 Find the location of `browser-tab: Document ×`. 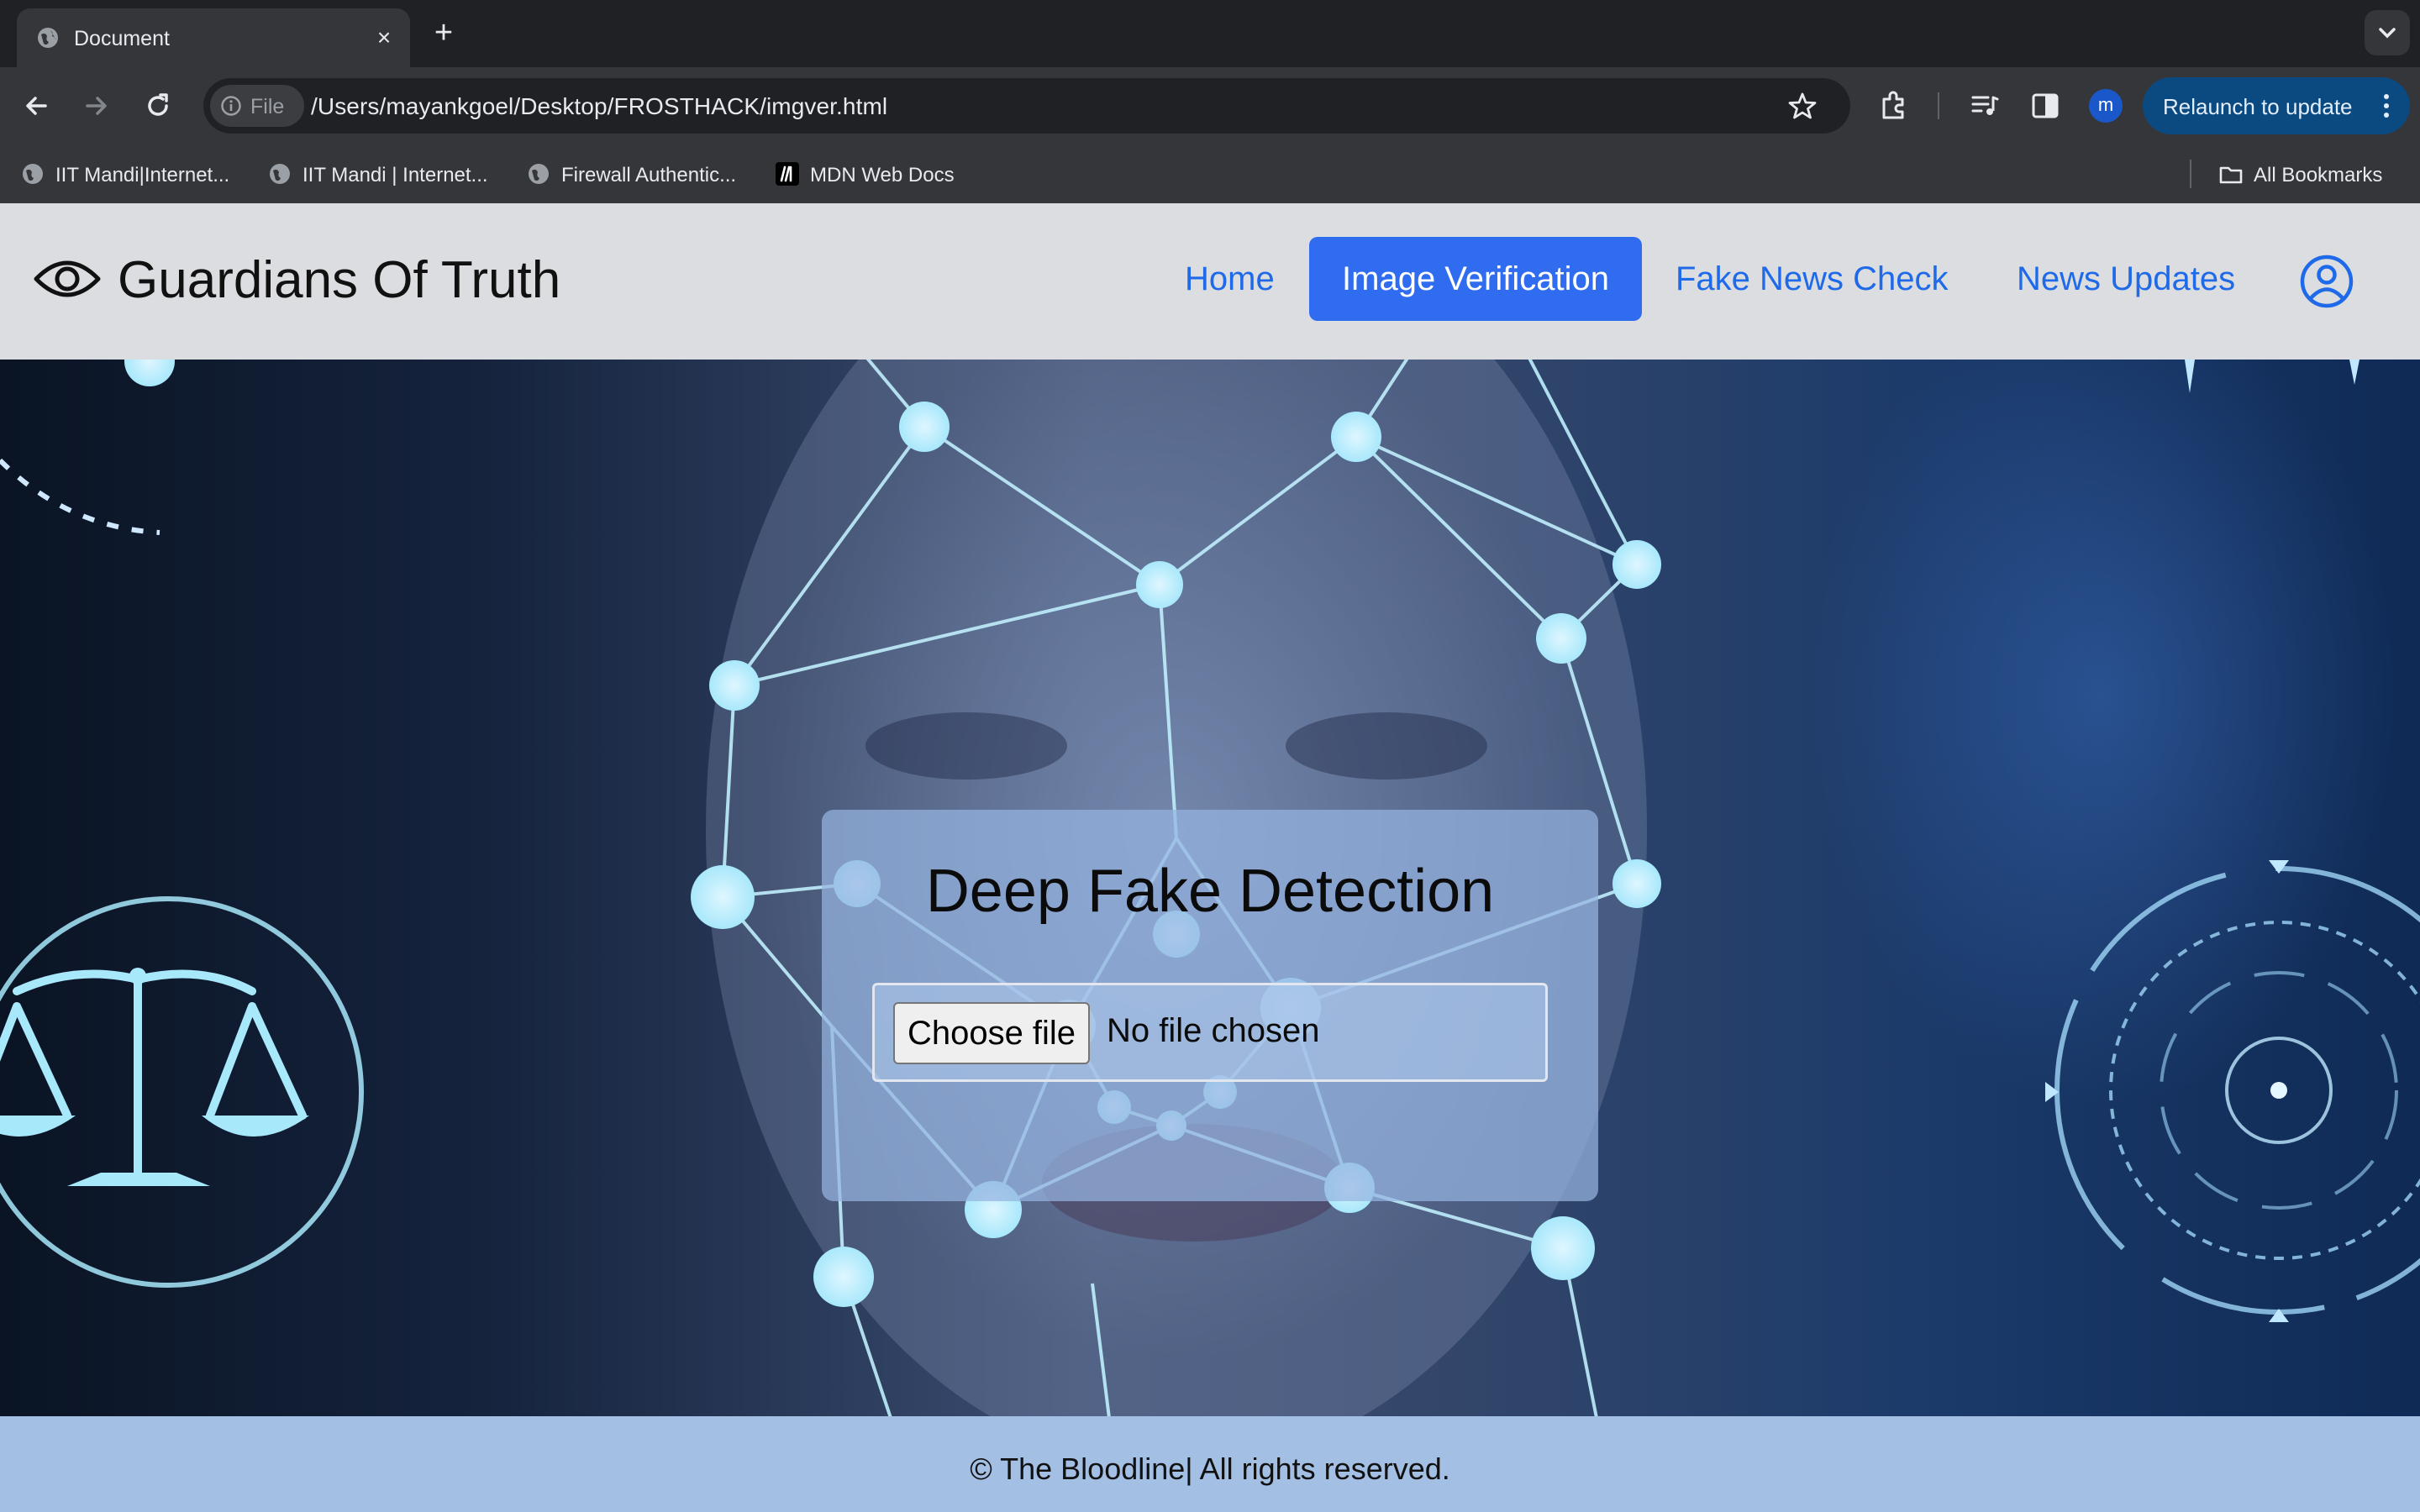

browser-tab: Document × is located at coordinates (214, 37).